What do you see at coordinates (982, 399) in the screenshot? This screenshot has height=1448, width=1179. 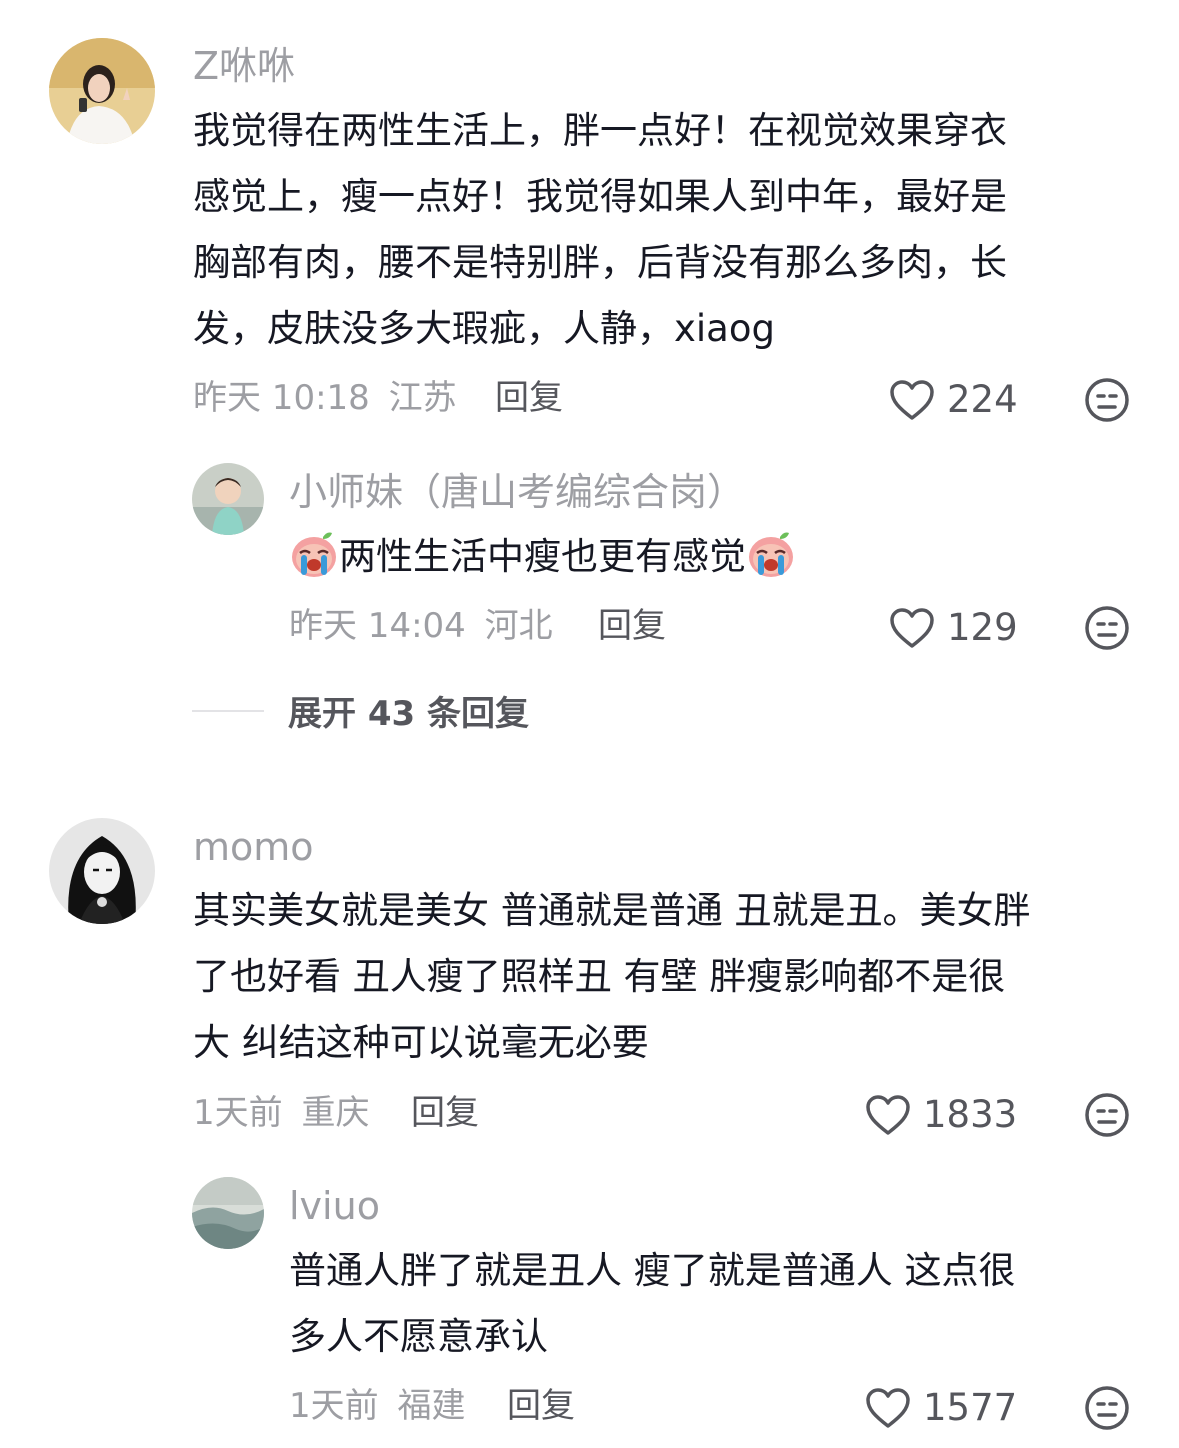 I see `like-count: 224` at bounding box center [982, 399].